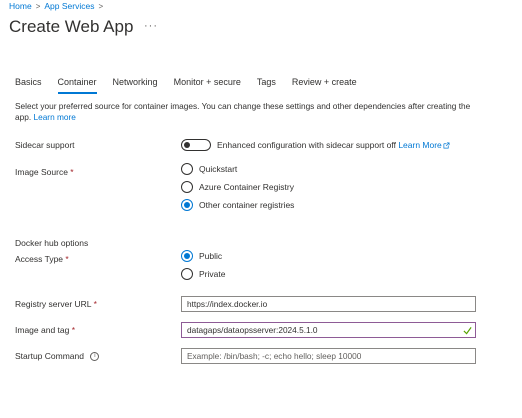 The width and height of the screenshot is (522, 418). What do you see at coordinates (20, 6) in the screenshot?
I see `breadcrumb-home-link: Home` at bounding box center [20, 6].